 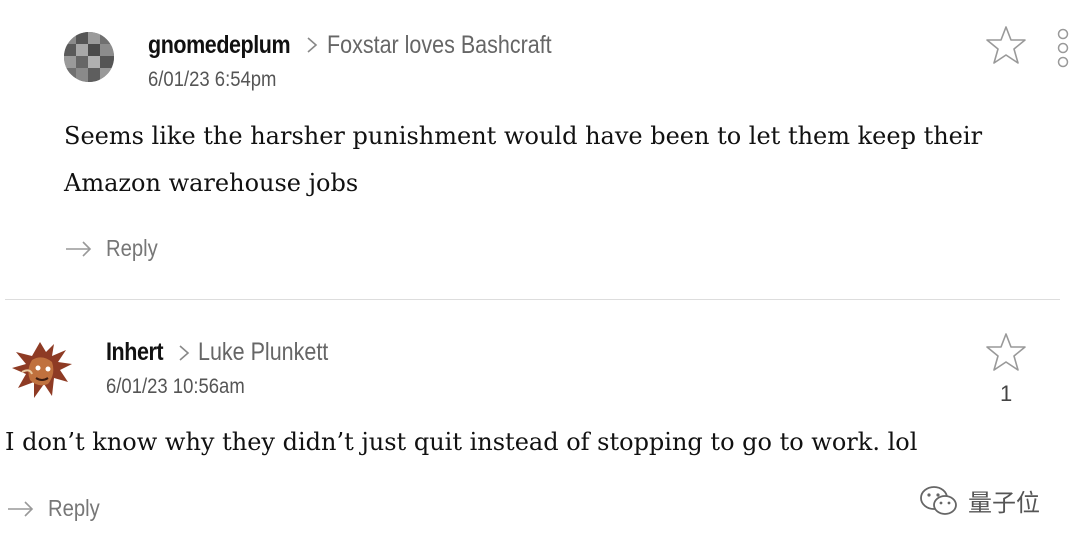 What do you see at coordinates (439, 45) in the screenshot?
I see `reply-to-author: Foxstar loves Bashcraft` at bounding box center [439, 45].